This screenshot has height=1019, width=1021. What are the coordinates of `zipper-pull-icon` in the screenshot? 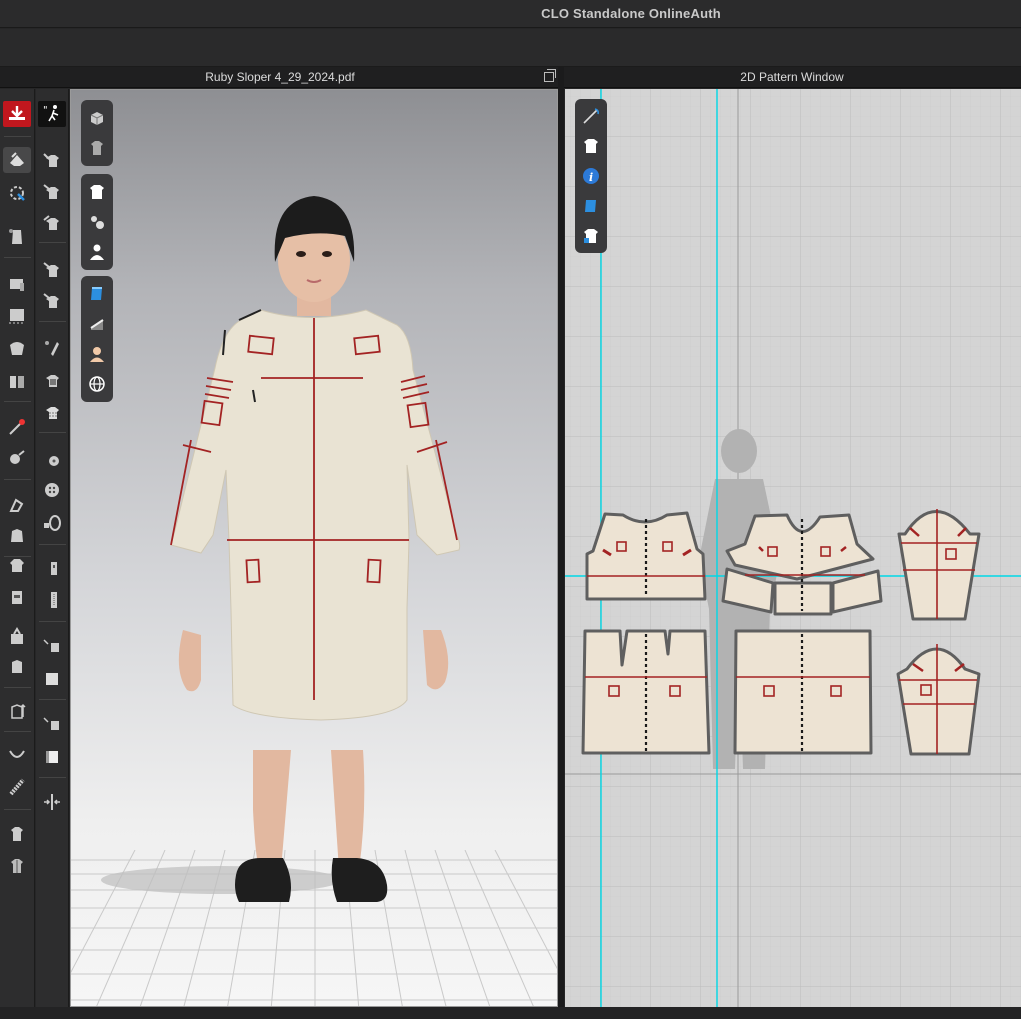 It's located at (52, 600).